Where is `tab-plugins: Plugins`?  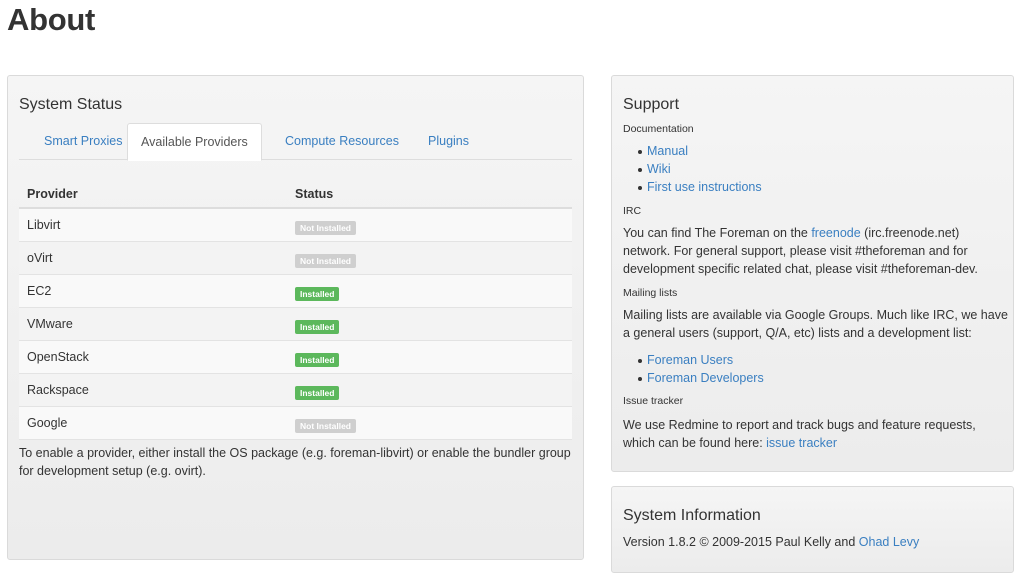 tab-plugins: Plugins is located at coordinates (448, 141).